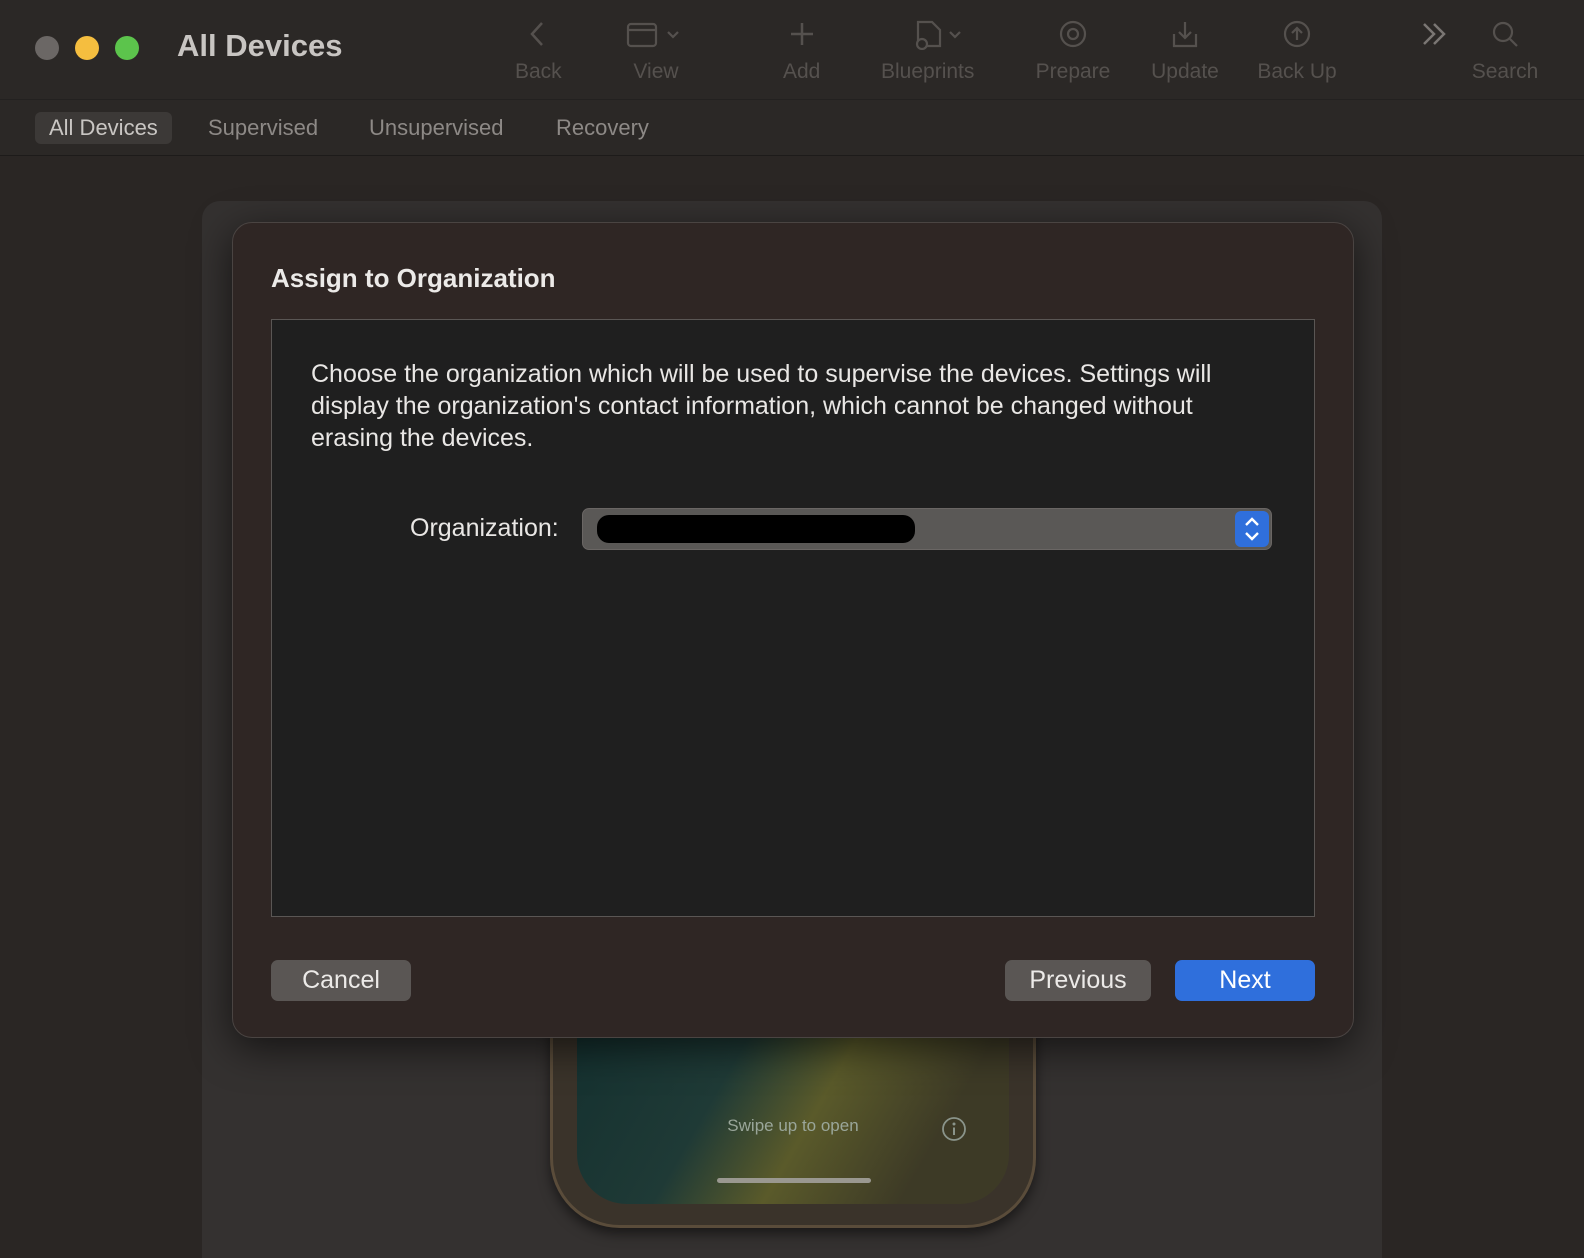 The image size is (1584, 1258). Describe the element at coordinates (260, 45) in the screenshot. I see `window-title: All Devices` at that location.